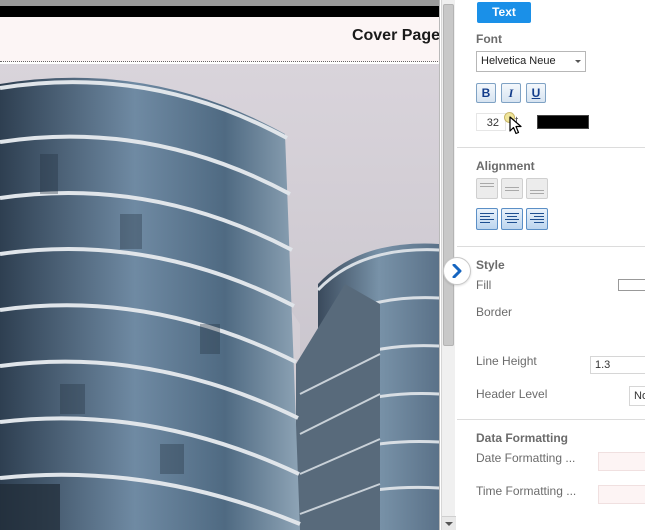 The height and width of the screenshot is (530, 645). Describe the element at coordinates (491, 122) in the screenshot. I see `font-size-input: 32` at that location.